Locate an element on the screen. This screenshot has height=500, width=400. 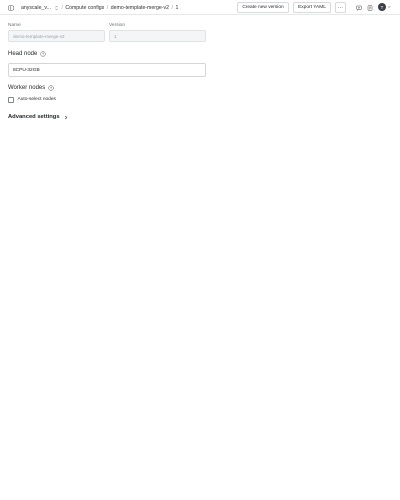
chat-button is located at coordinates (358, 7).